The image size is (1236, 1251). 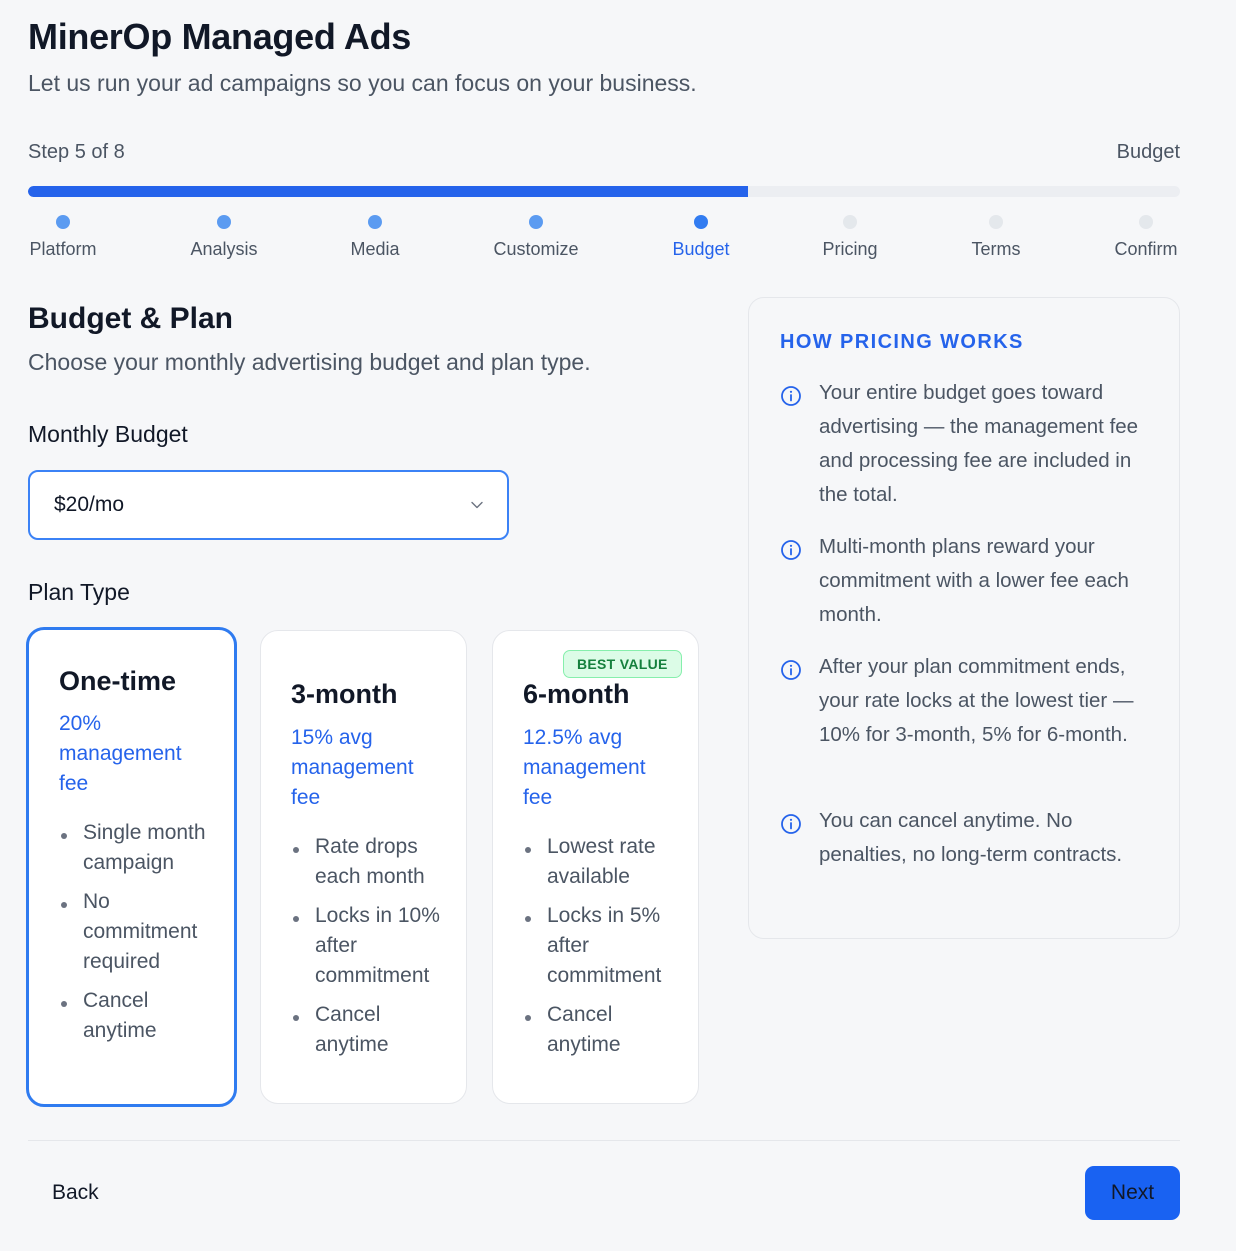 What do you see at coordinates (605, 862) in the screenshot?
I see `plan-feature: Lowest rate available` at bounding box center [605, 862].